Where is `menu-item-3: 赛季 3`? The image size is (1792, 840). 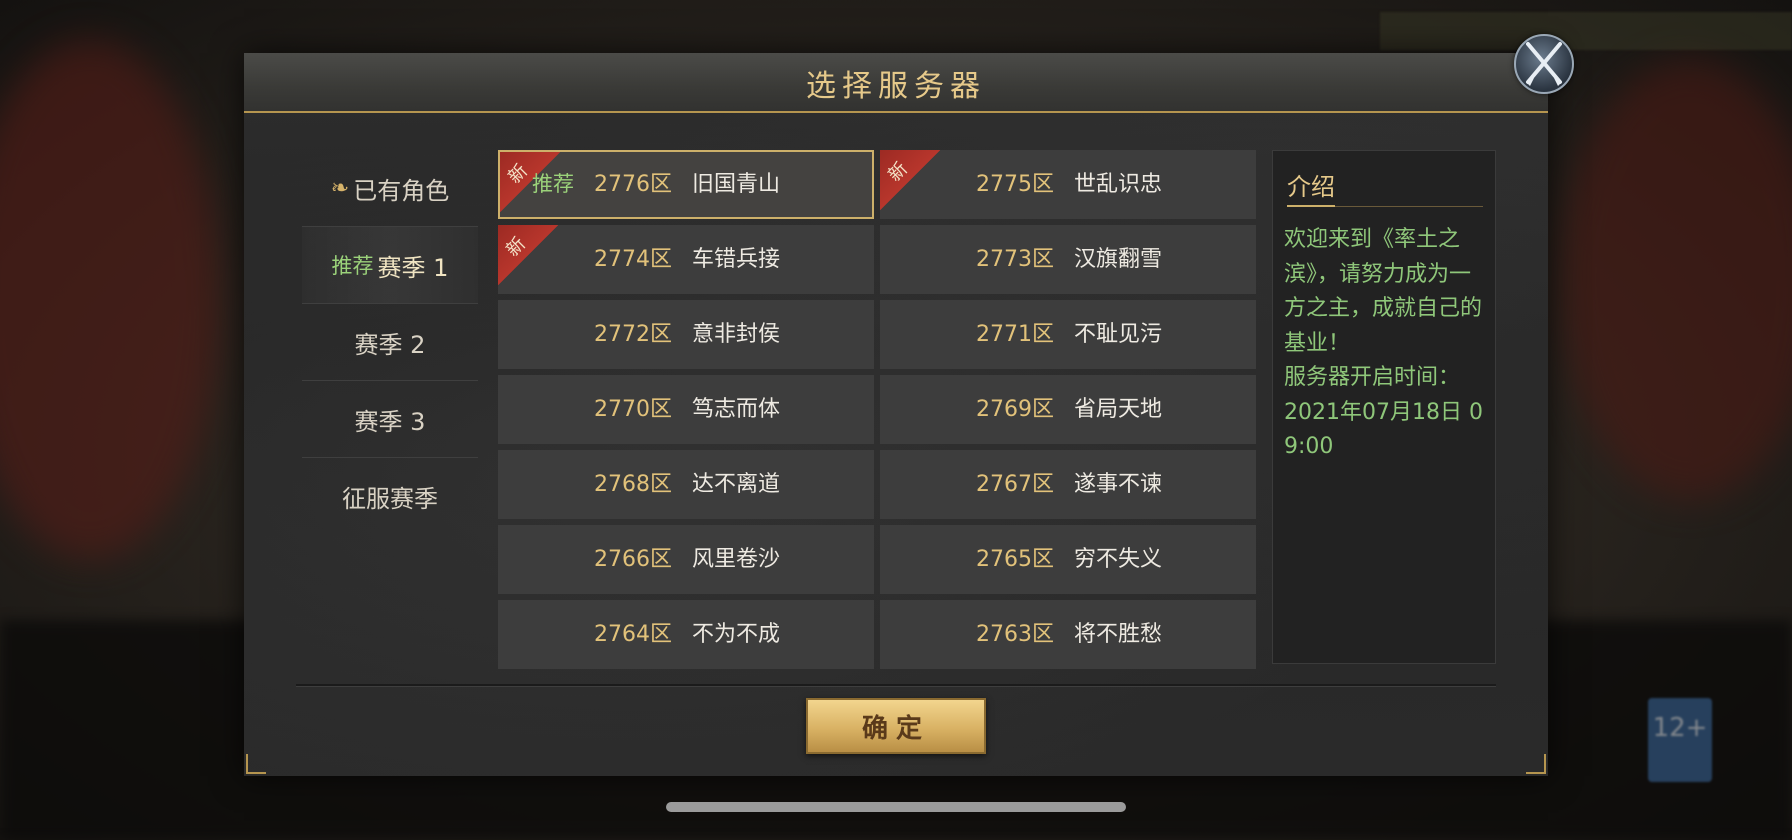 menu-item-3: 赛季 3 is located at coordinates (390, 418).